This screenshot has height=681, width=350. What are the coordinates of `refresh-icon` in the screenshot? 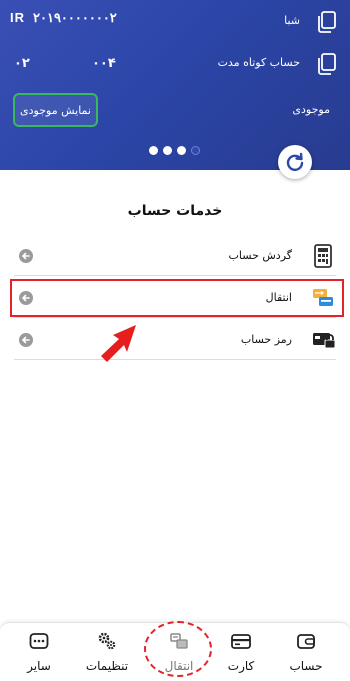 It's located at (295, 162).